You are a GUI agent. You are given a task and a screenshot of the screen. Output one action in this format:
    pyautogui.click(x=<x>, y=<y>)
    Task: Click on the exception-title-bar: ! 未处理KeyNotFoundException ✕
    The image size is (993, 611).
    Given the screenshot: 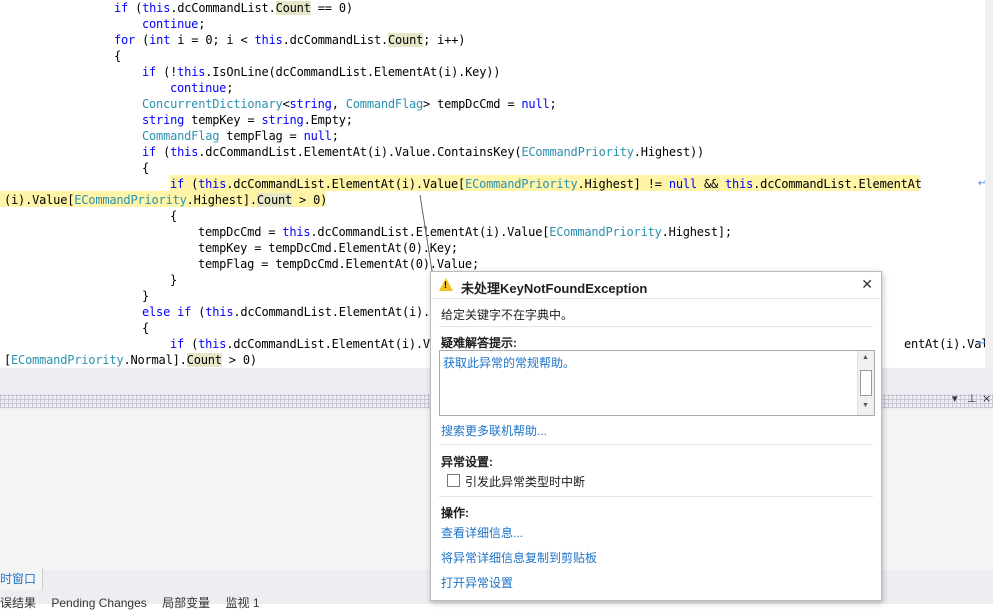 What is the action you would take?
    pyautogui.click(x=656, y=285)
    